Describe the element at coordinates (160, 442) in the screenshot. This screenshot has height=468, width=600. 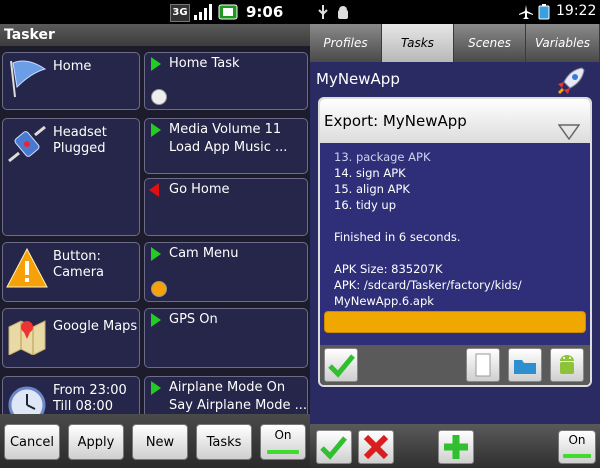
I see `new-button: New` at that location.